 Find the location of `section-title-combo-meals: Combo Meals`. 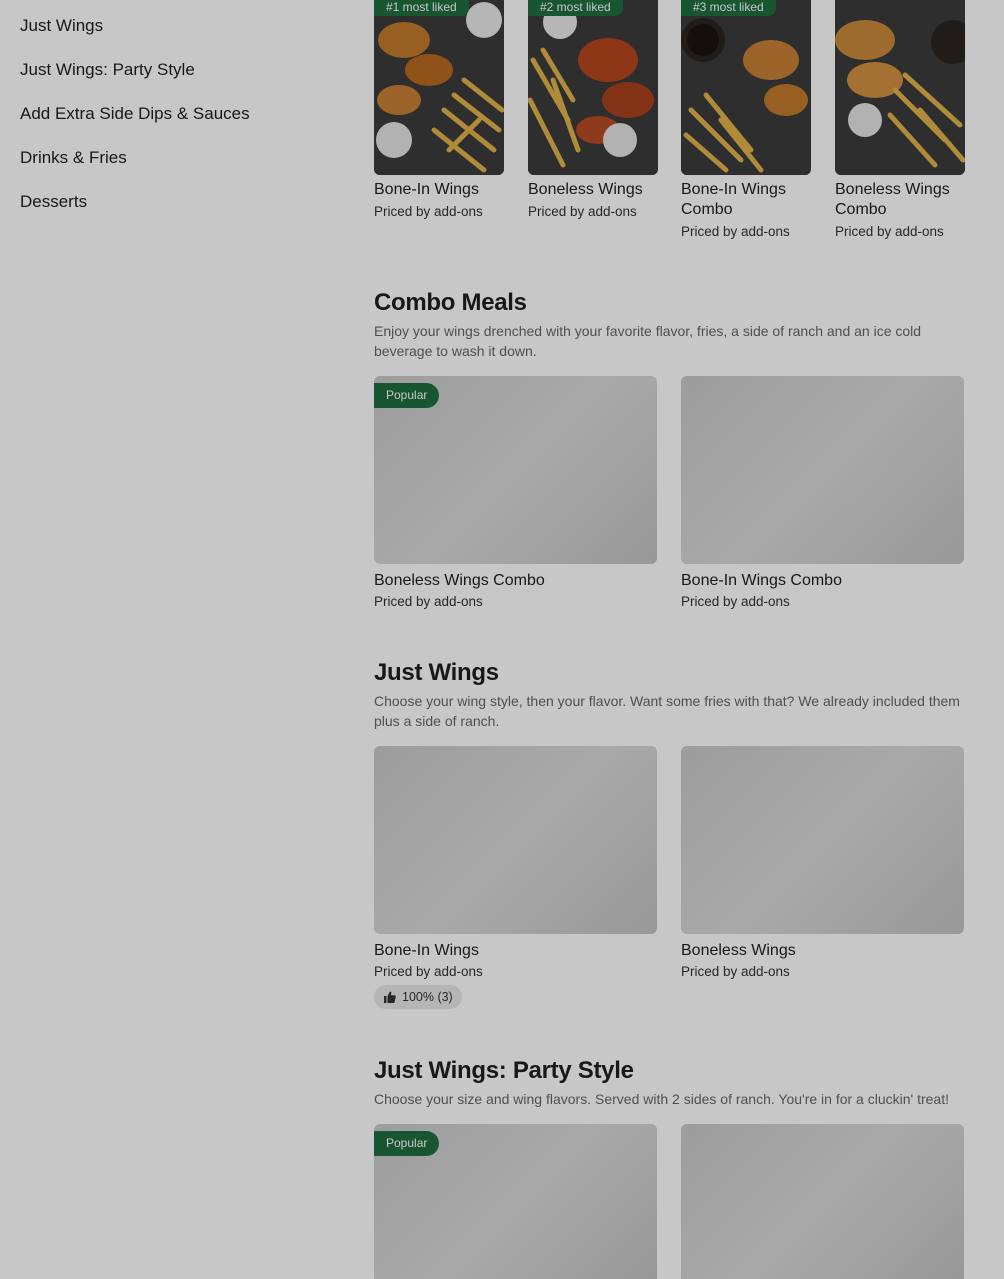

section-title-combo-meals: Combo Meals is located at coordinates (450, 302).